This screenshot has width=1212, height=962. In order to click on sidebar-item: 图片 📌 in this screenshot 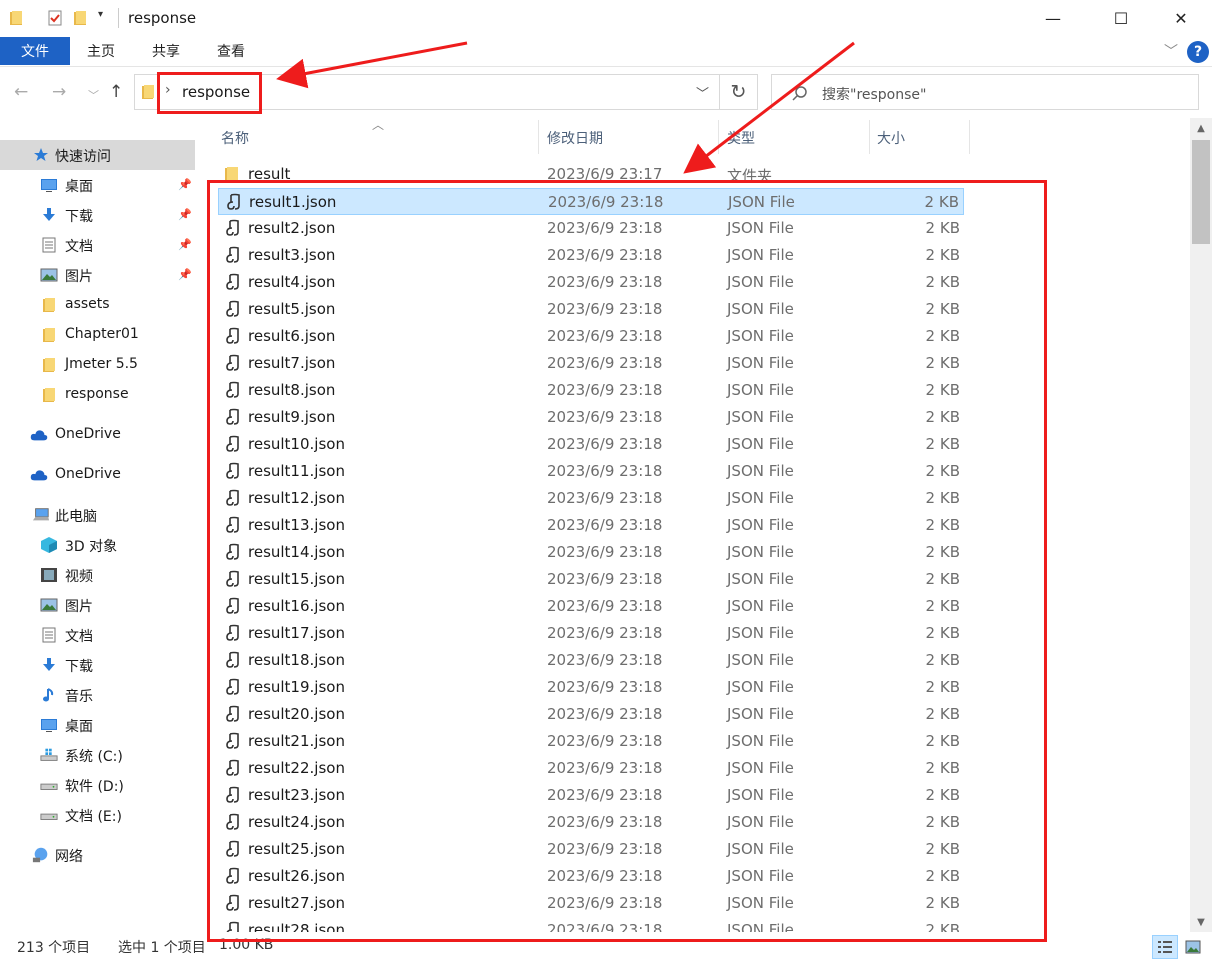, I will do `click(97, 275)`.